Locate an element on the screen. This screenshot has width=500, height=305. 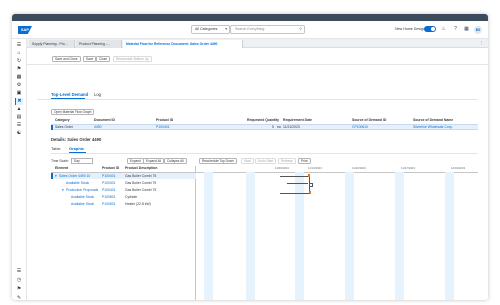
cell-document-id: 4490 is located at coordinates (98, 127).